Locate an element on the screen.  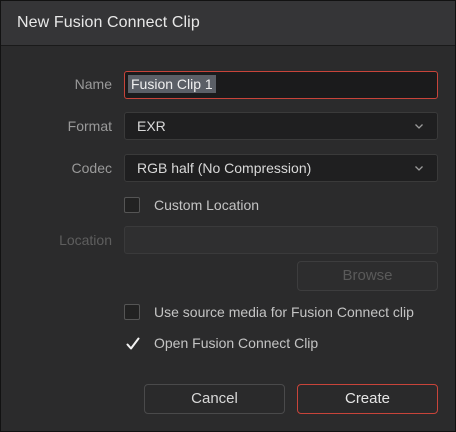
name-input-value: Fusion Clip 1 is located at coordinates (172, 84).